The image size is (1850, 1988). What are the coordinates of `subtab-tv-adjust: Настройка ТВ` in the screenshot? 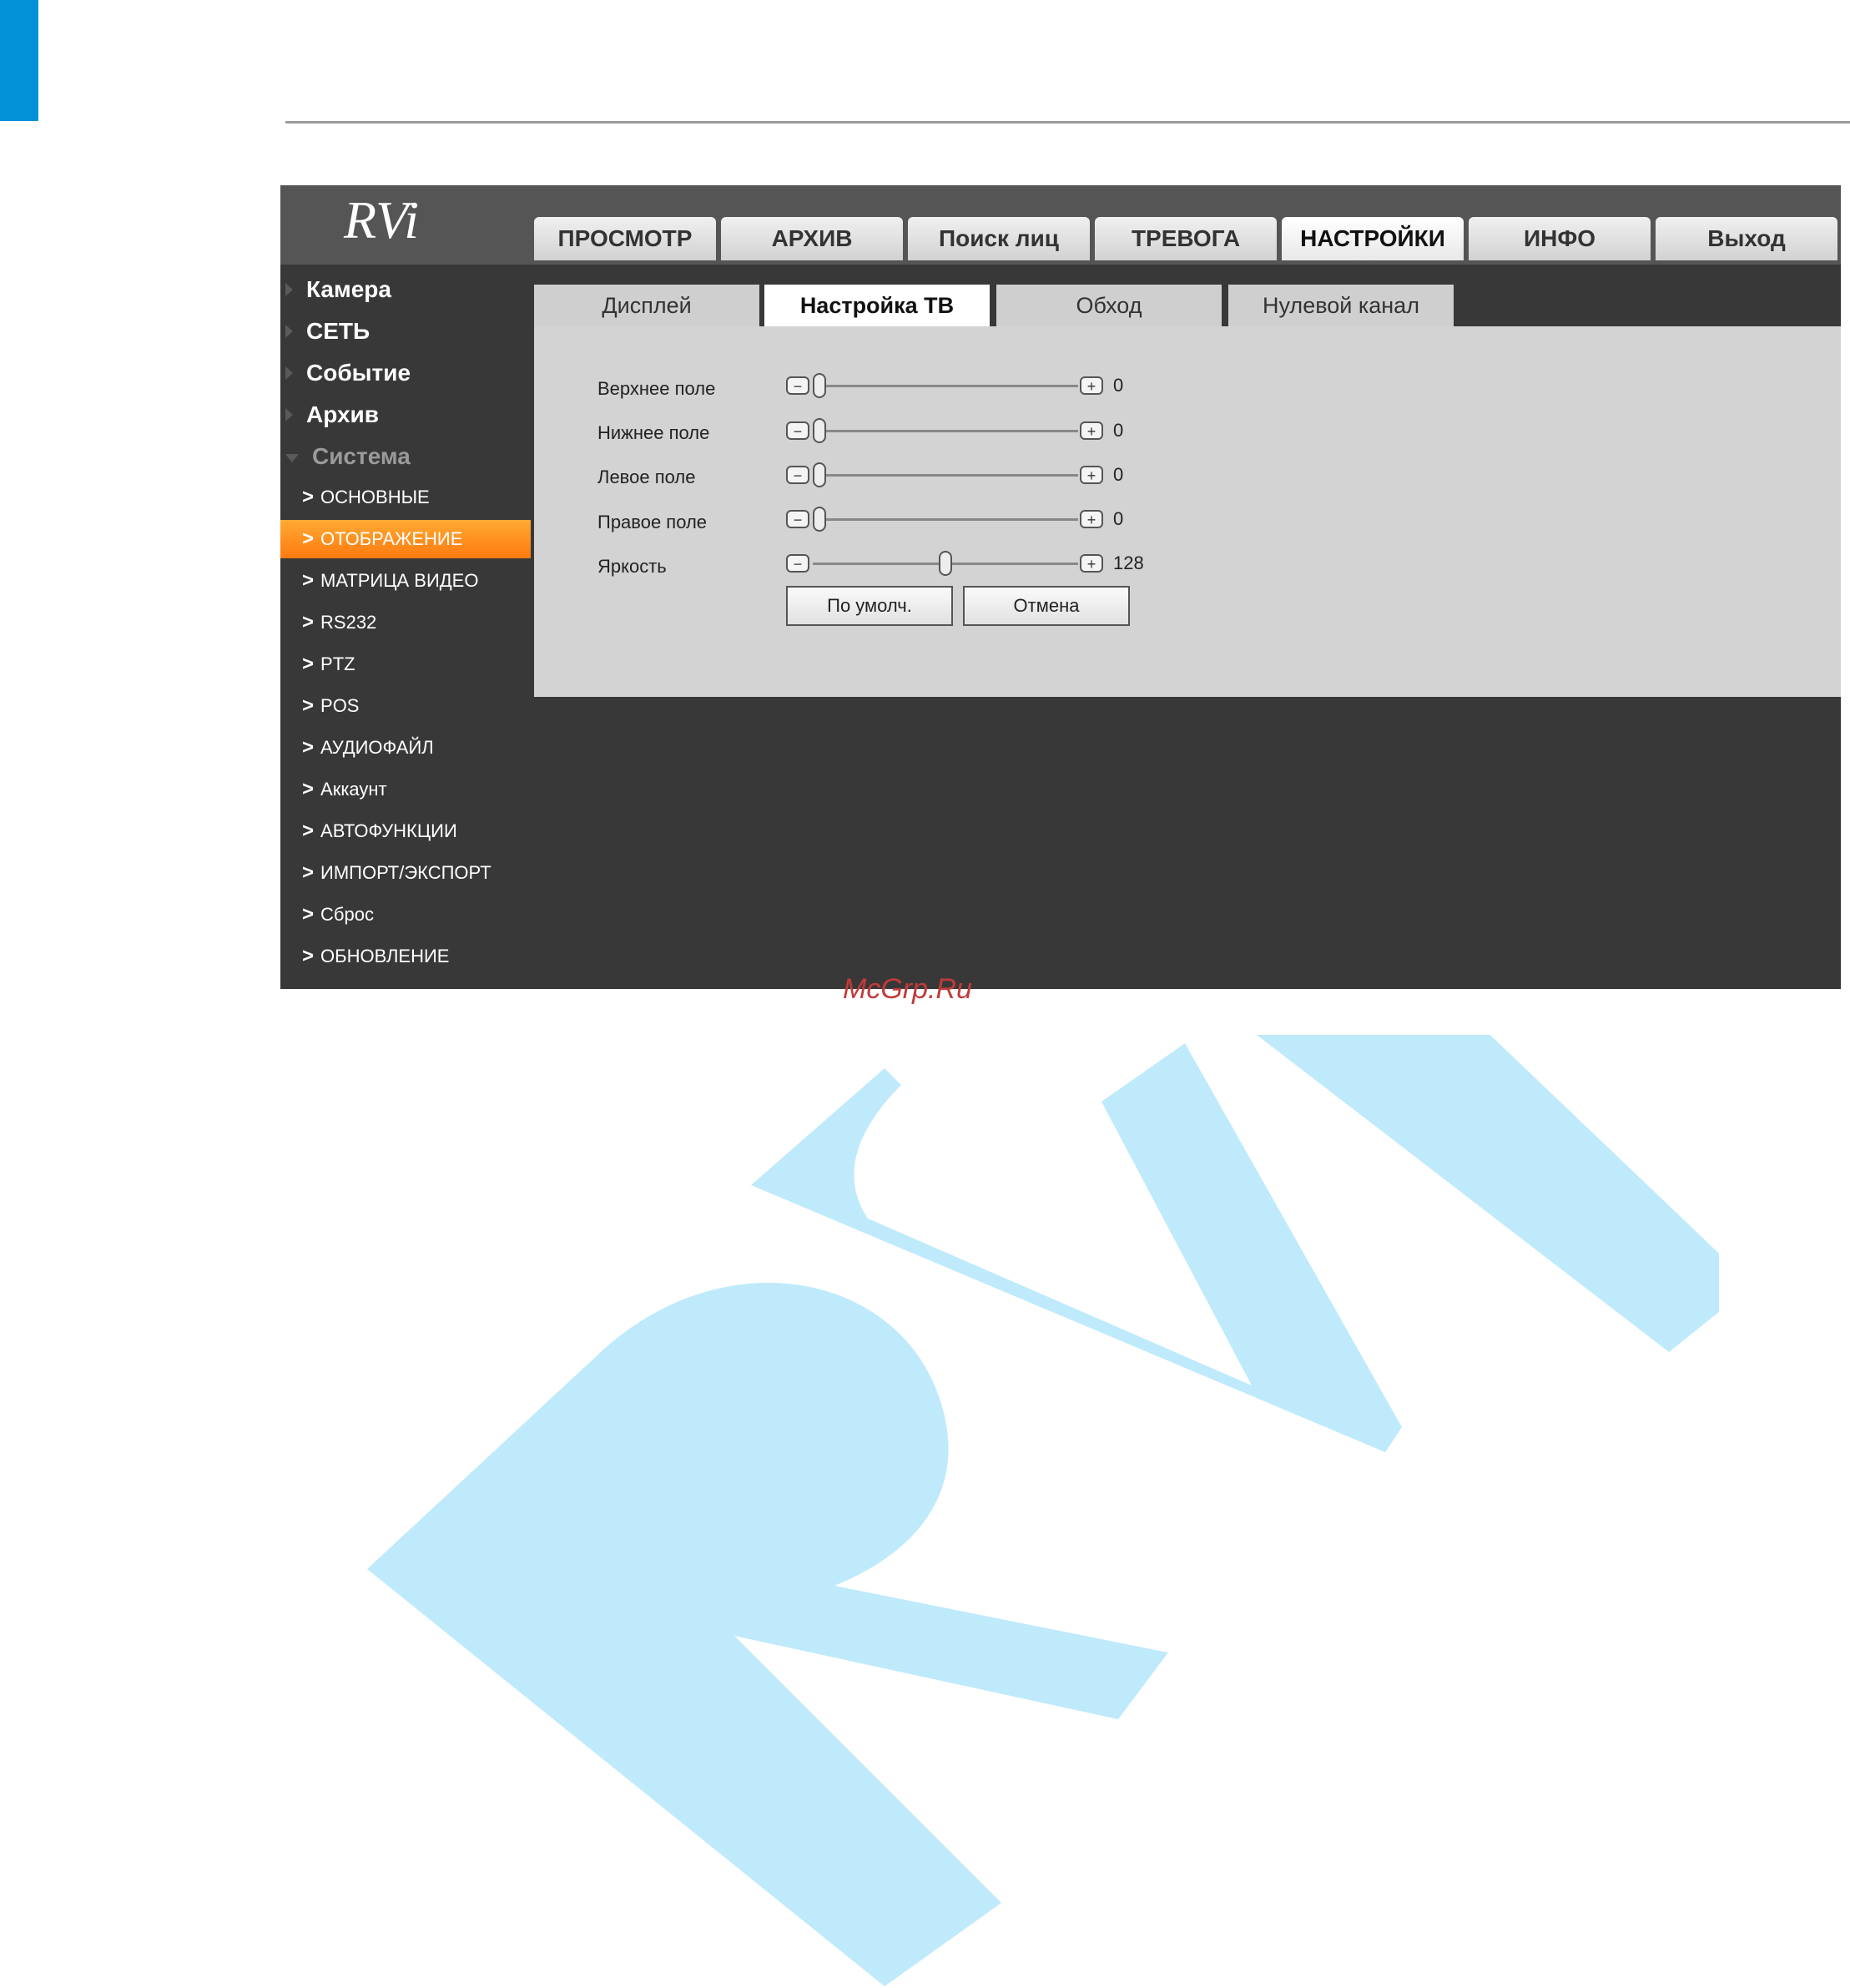 It's located at (877, 305).